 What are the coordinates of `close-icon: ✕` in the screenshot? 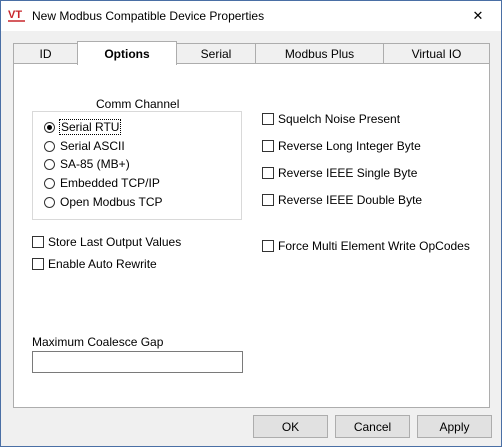 It's located at (478, 15).